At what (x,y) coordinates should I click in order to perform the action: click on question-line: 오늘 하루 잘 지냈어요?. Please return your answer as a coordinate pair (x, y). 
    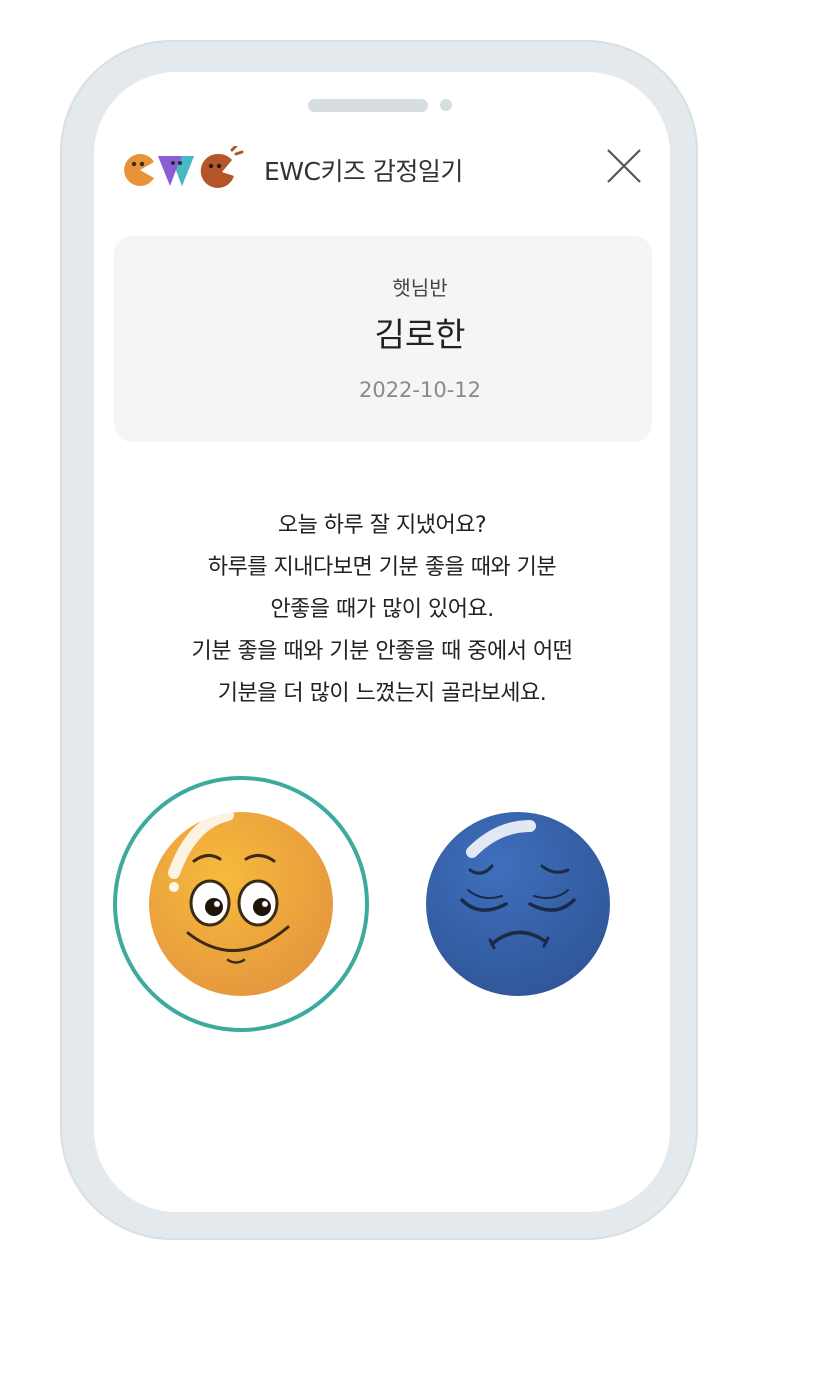
    Looking at the image, I should click on (382, 525).